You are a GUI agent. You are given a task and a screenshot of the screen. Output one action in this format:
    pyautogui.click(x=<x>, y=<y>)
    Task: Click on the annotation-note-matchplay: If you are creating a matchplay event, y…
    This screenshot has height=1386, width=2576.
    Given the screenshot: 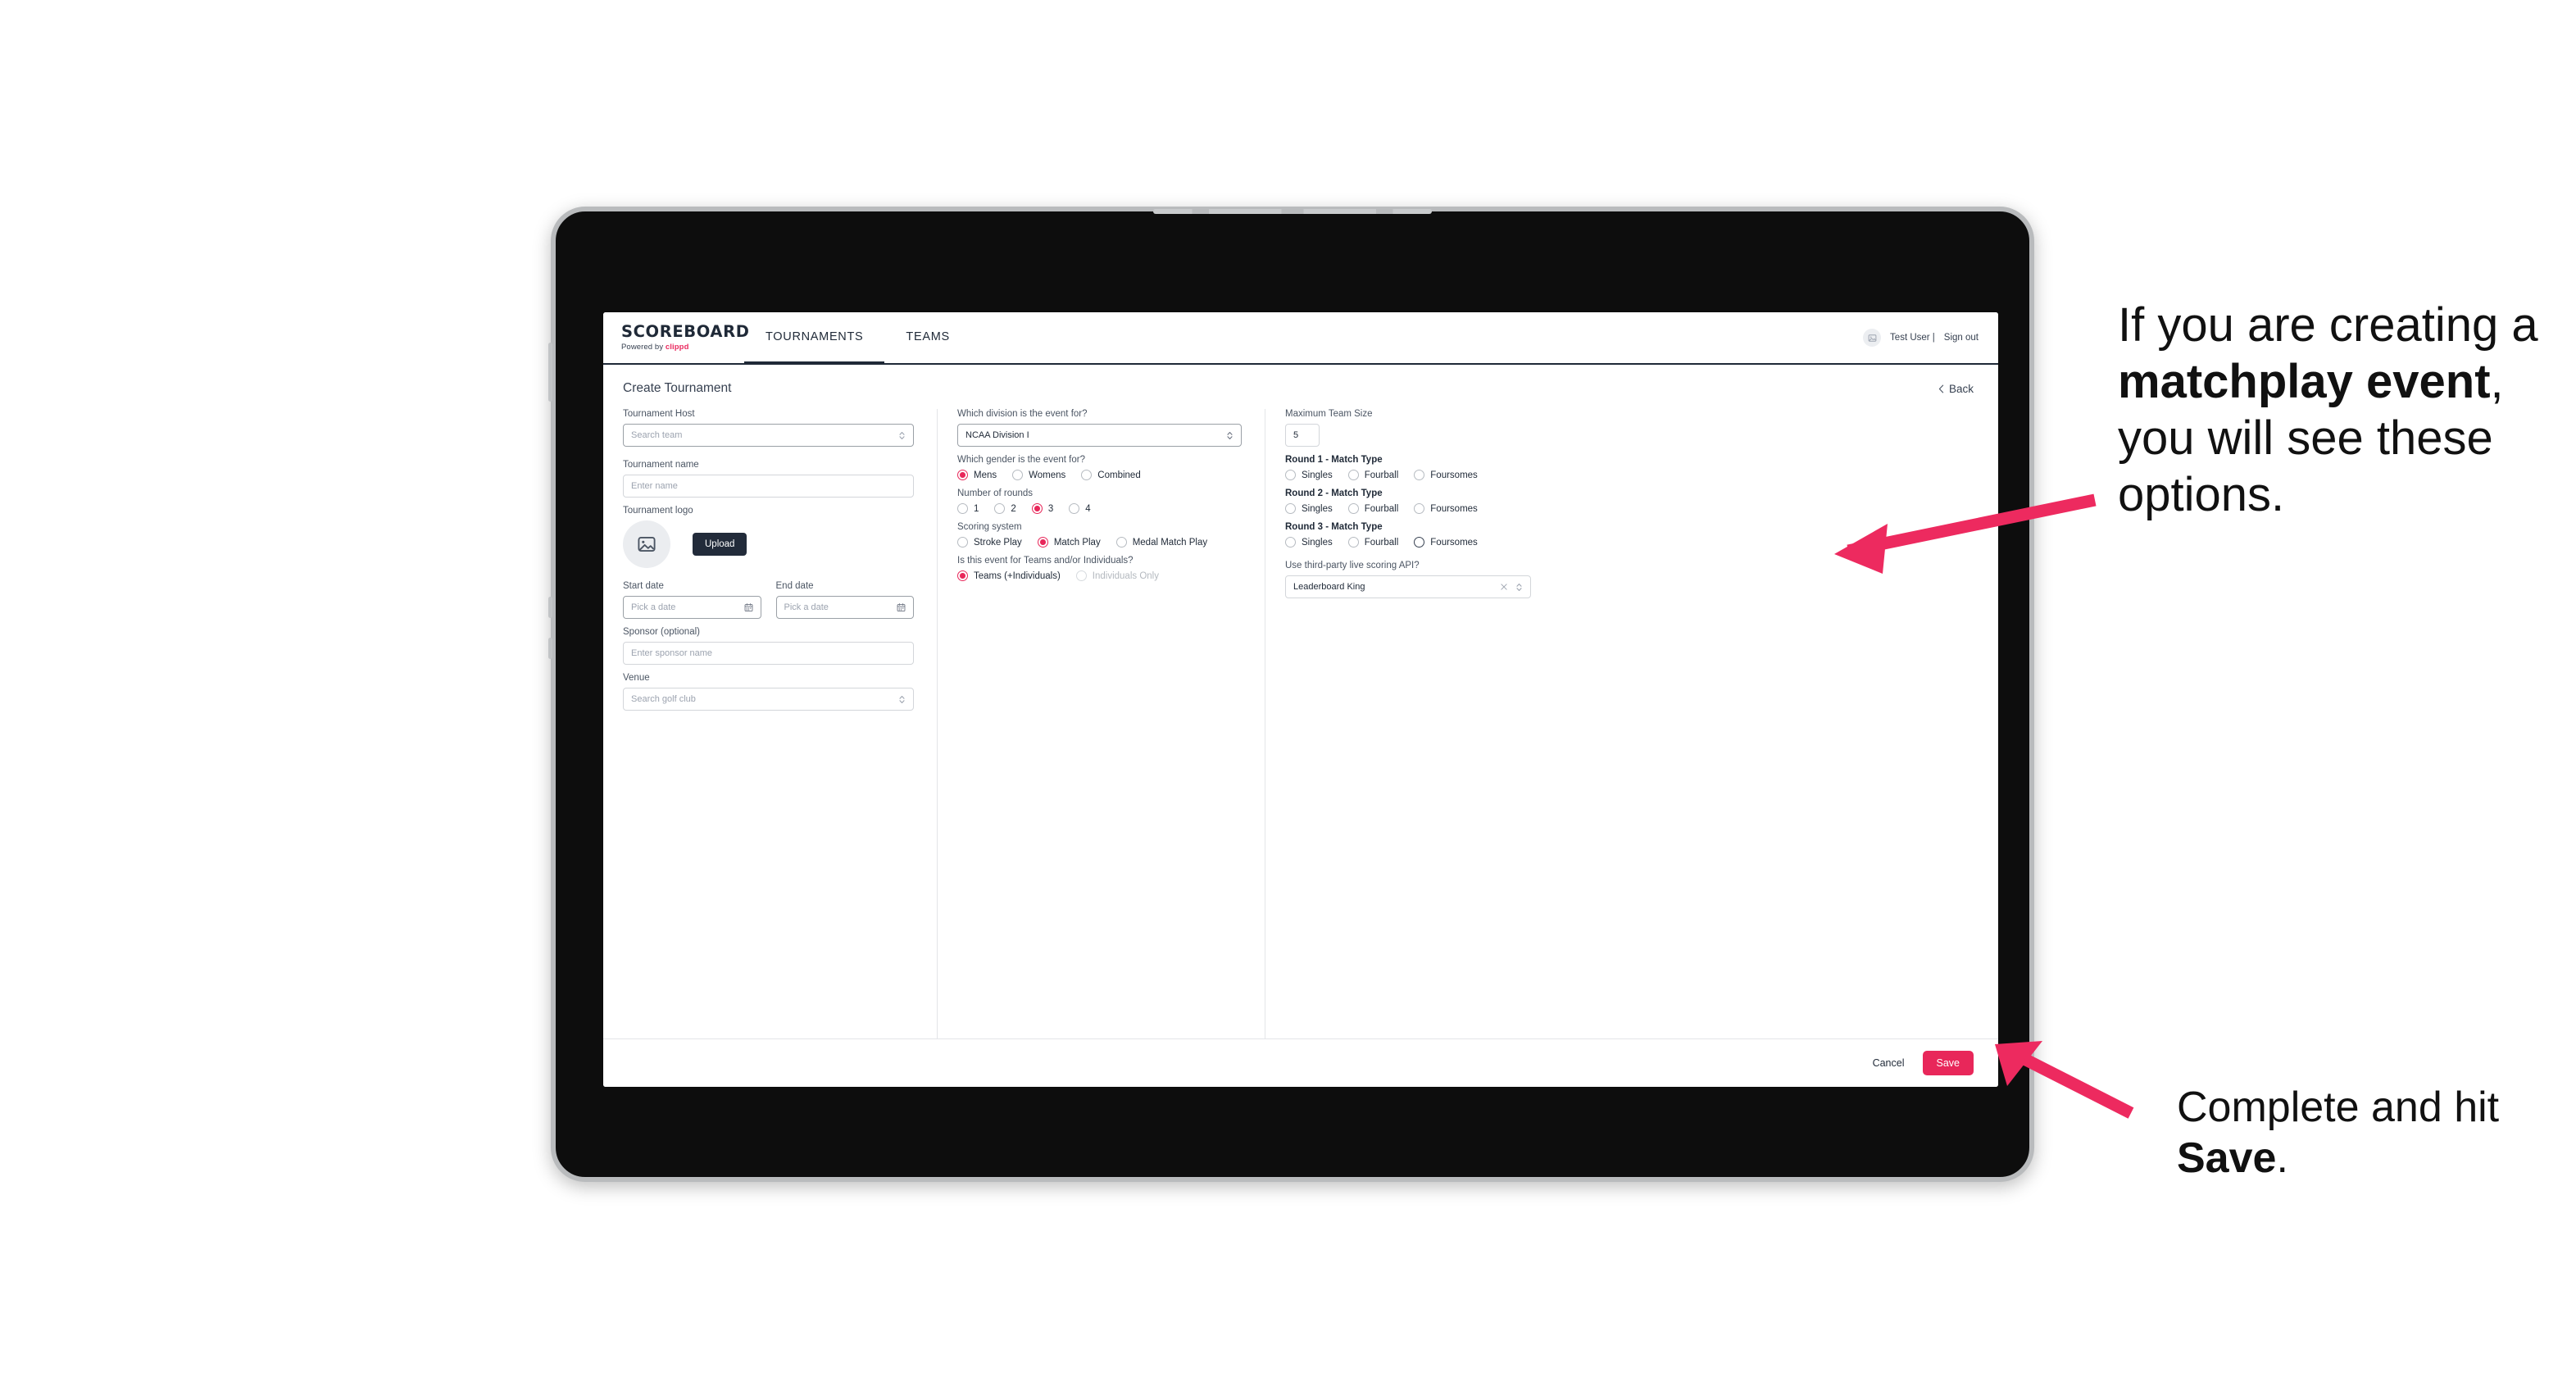 What is the action you would take?
    pyautogui.click(x=2335, y=410)
    